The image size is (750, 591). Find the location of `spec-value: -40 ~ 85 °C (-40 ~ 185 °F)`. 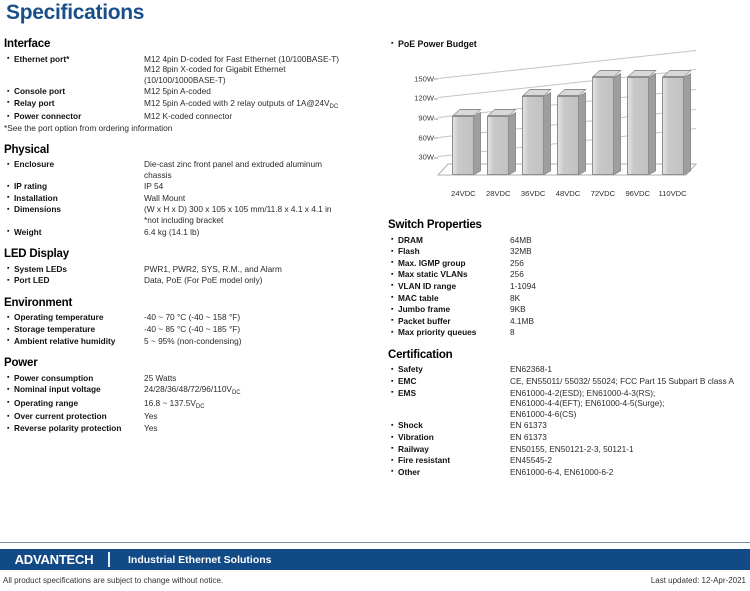

spec-value: -40 ~ 85 °C (-40 ~ 185 °F) is located at coordinates (192, 329).